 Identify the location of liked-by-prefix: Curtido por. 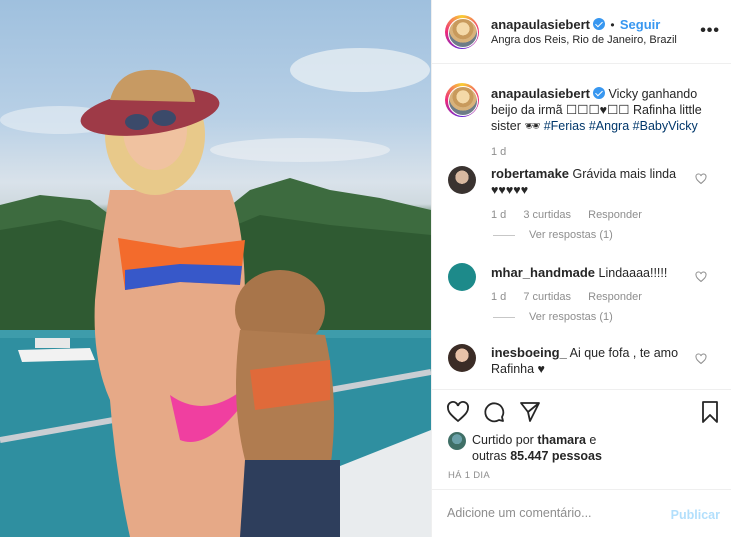
(505, 440).